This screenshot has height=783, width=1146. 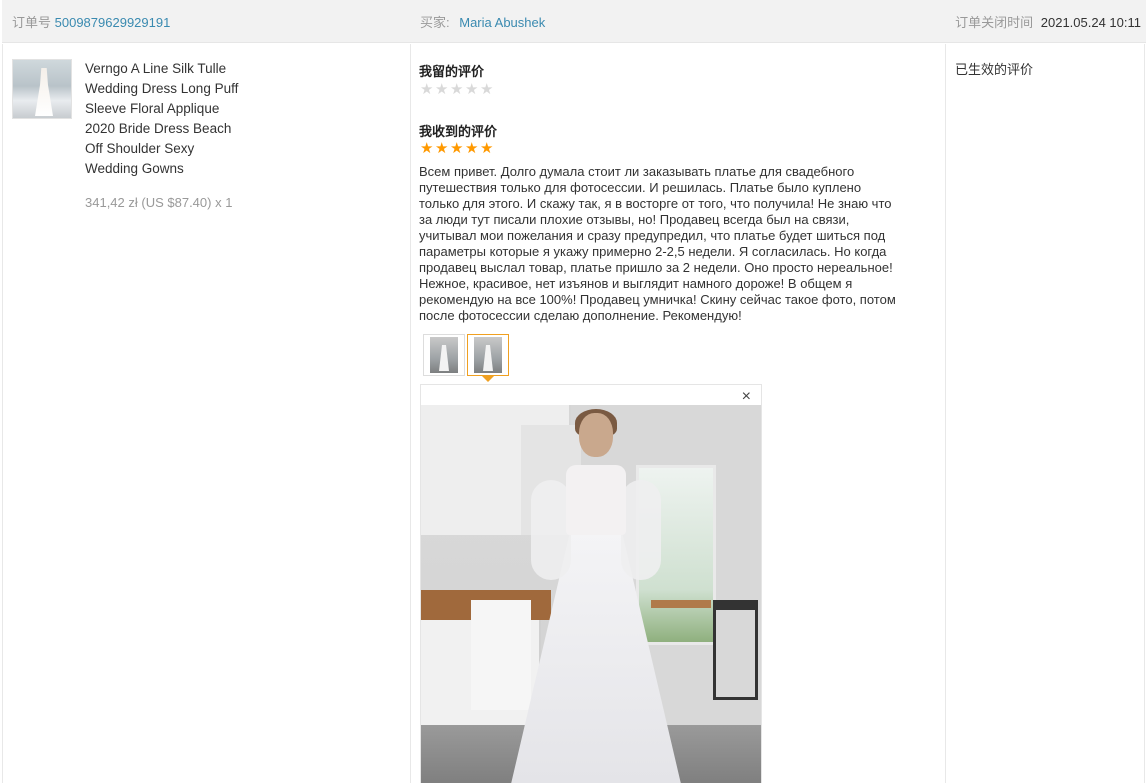 What do you see at coordinates (641, 530) in the screenshot?
I see `photo-dress-sleeve-right` at bounding box center [641, 530].